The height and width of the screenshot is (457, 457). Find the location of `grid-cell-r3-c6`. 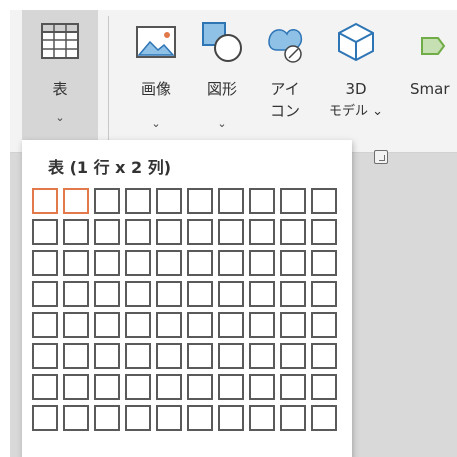

grid-cell-r3-c6 is located at coordinates (200, 263).